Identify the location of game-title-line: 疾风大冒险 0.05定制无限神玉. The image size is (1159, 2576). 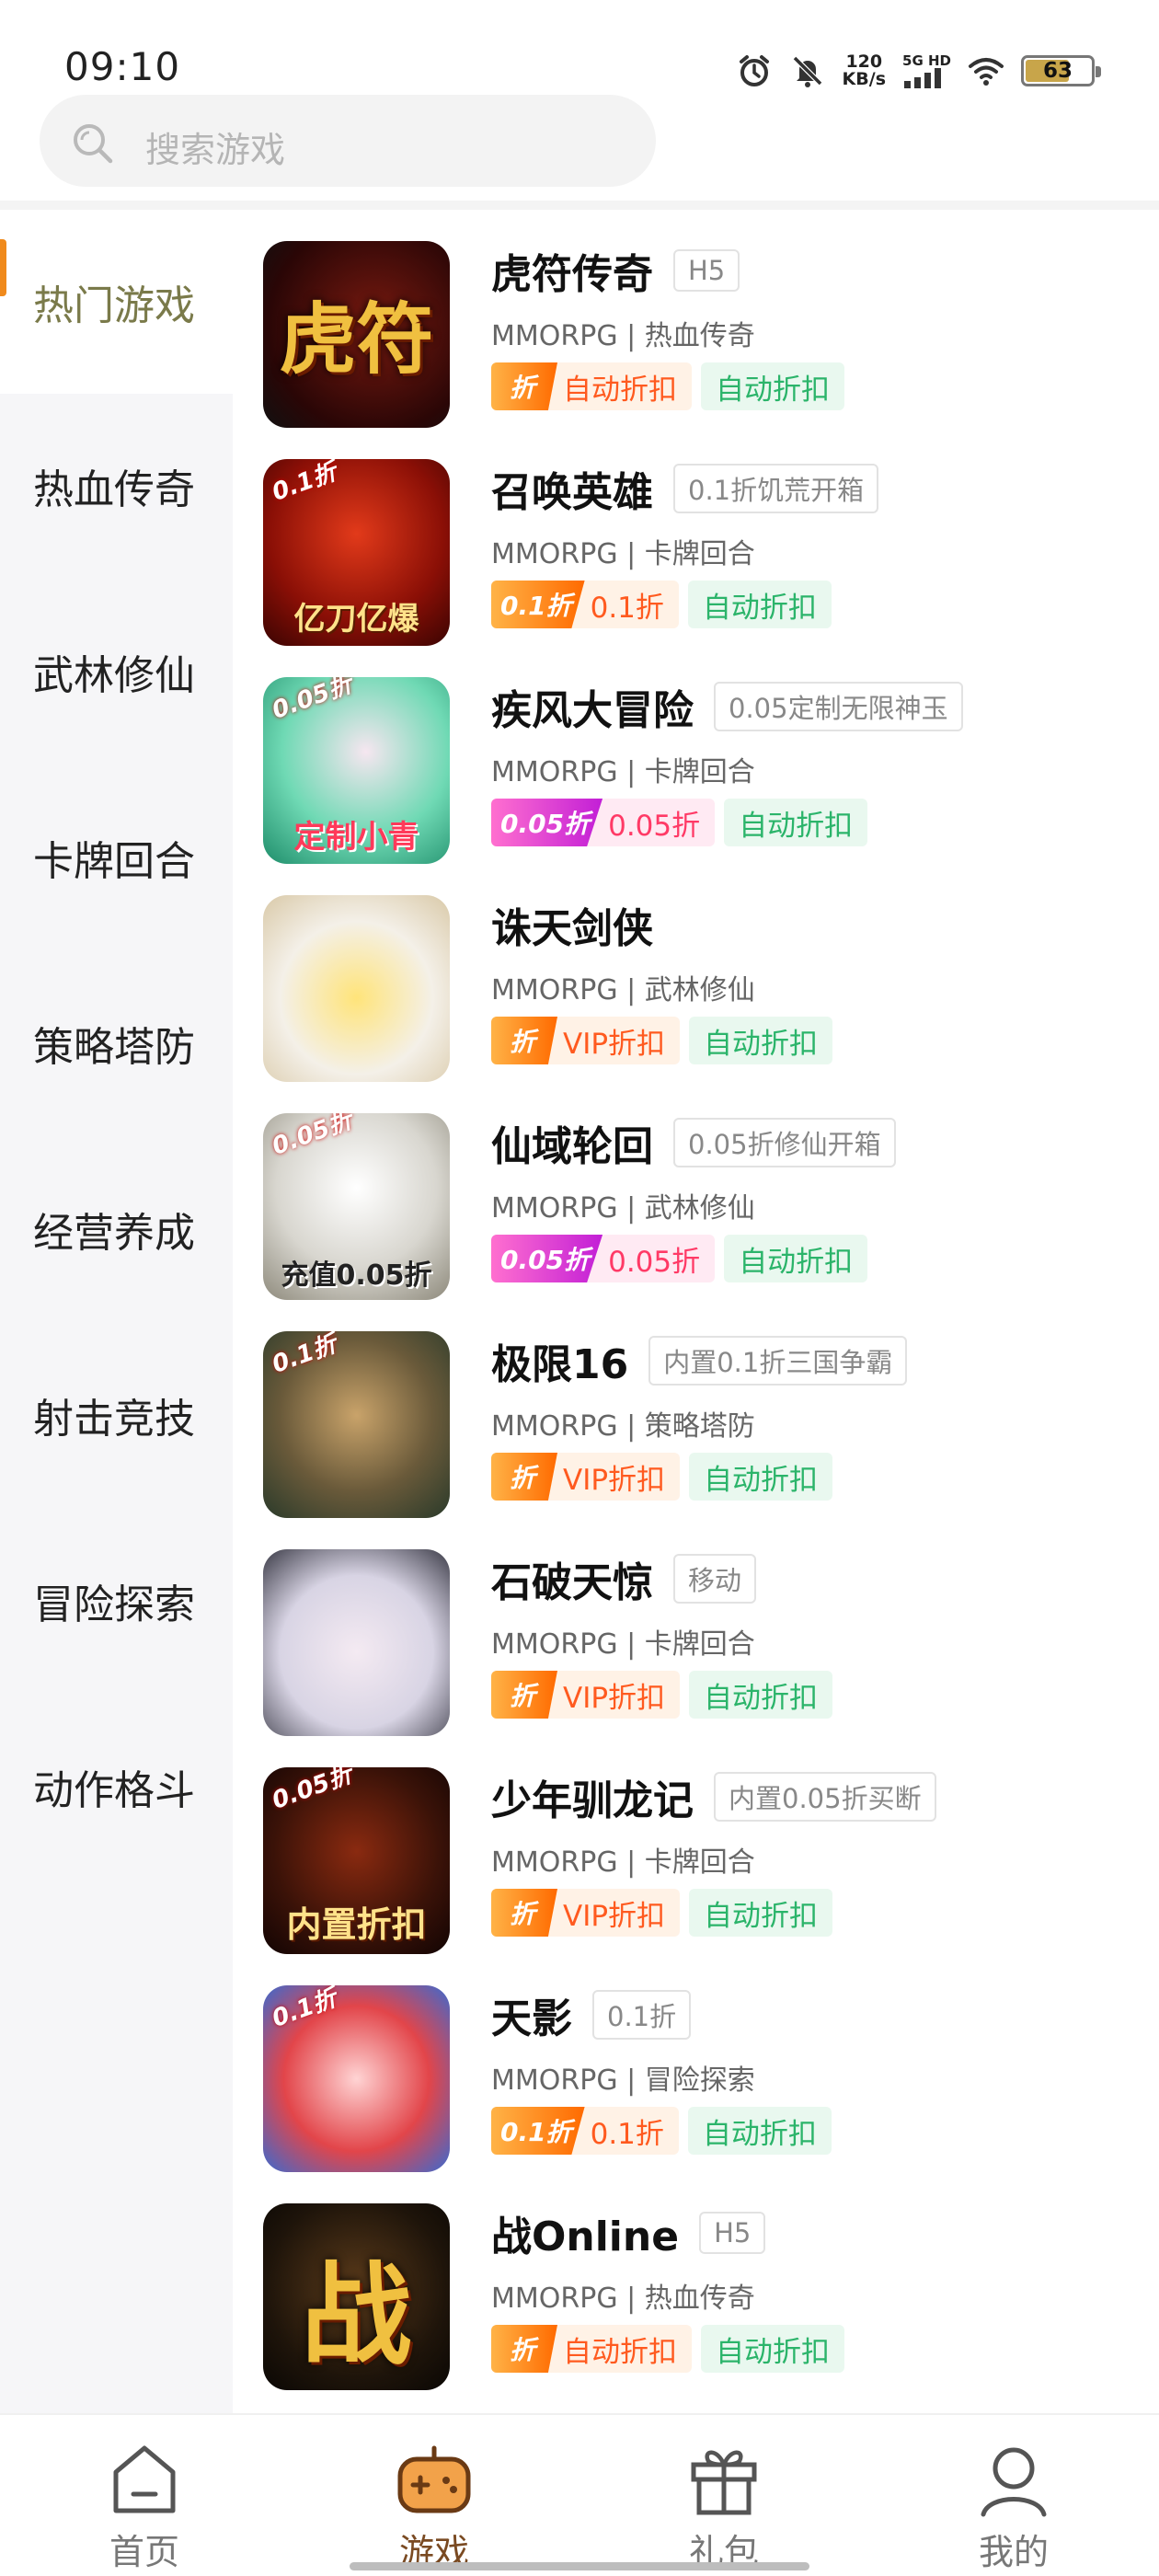
(727, 706).